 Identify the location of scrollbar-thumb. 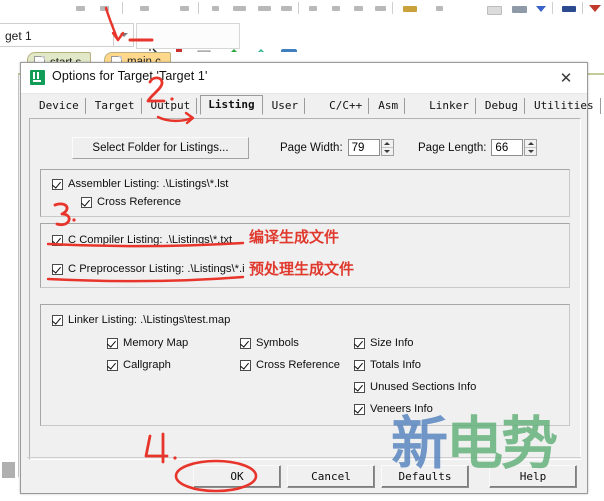
(8, 470).